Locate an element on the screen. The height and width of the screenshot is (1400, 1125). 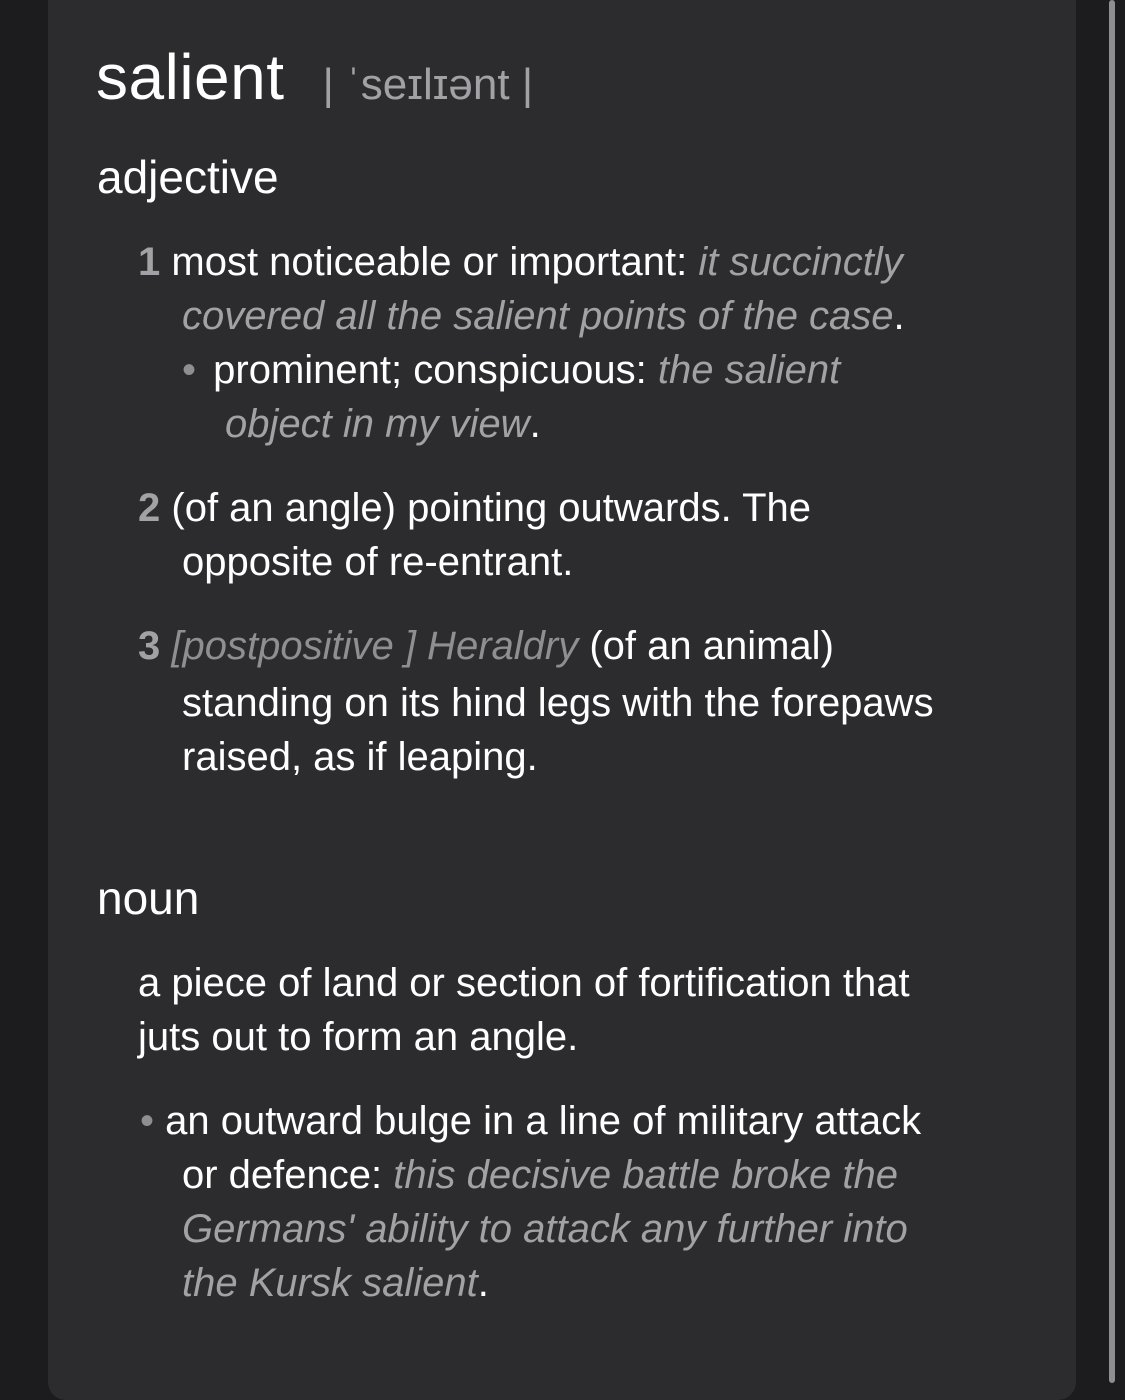
sense-definition: (of an animal) is located at coordinates (706, 646).